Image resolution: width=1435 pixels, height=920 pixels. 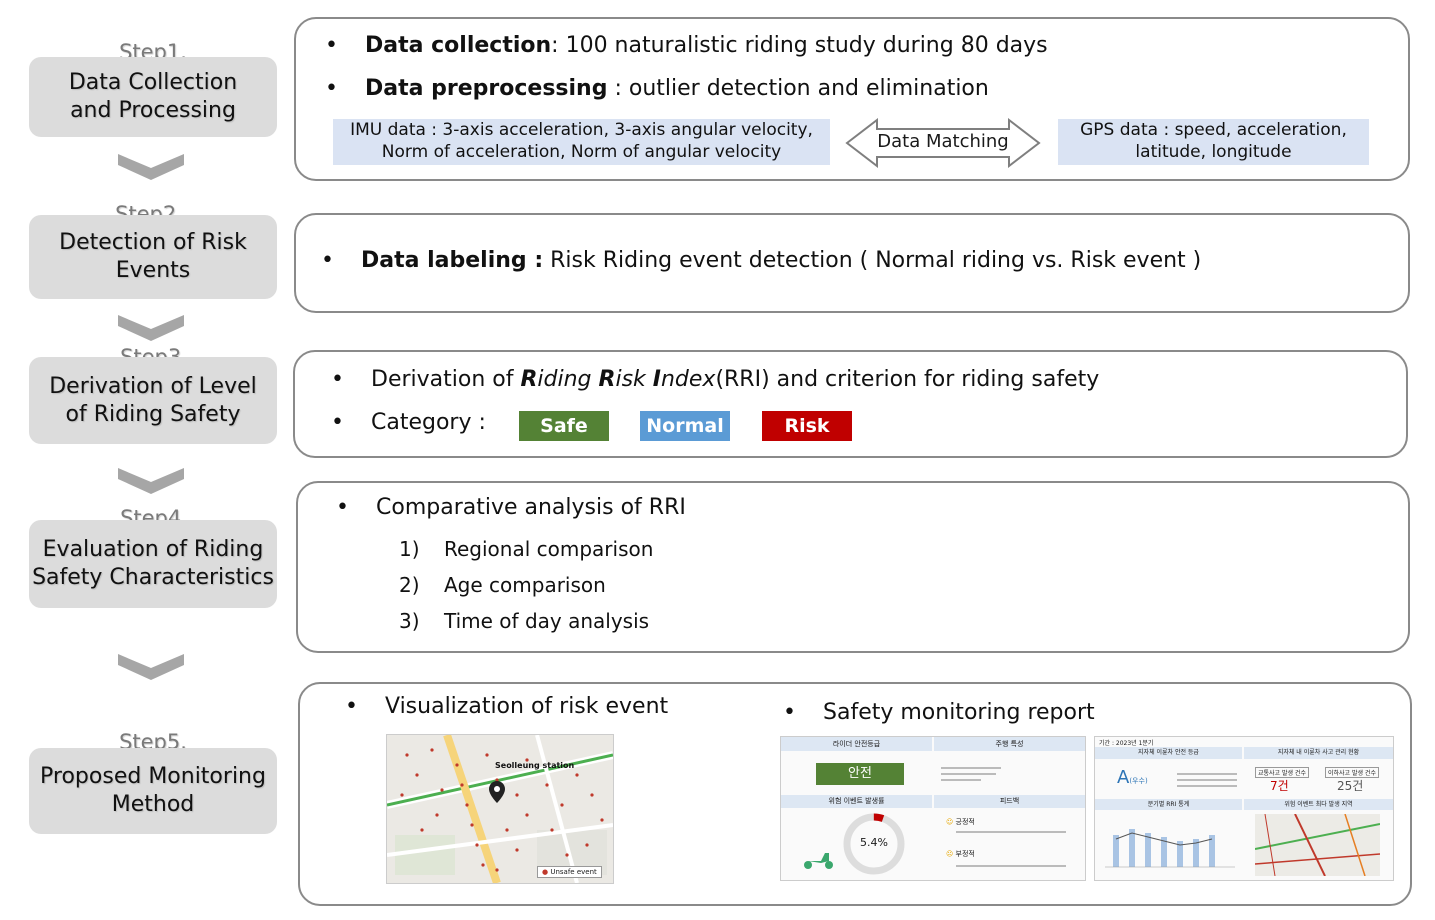 What do you see at coordinates (153, 776) in the screenshot?
I see `step5-title-line1: Proposed Monitoring` at bounding box center [153, 776].